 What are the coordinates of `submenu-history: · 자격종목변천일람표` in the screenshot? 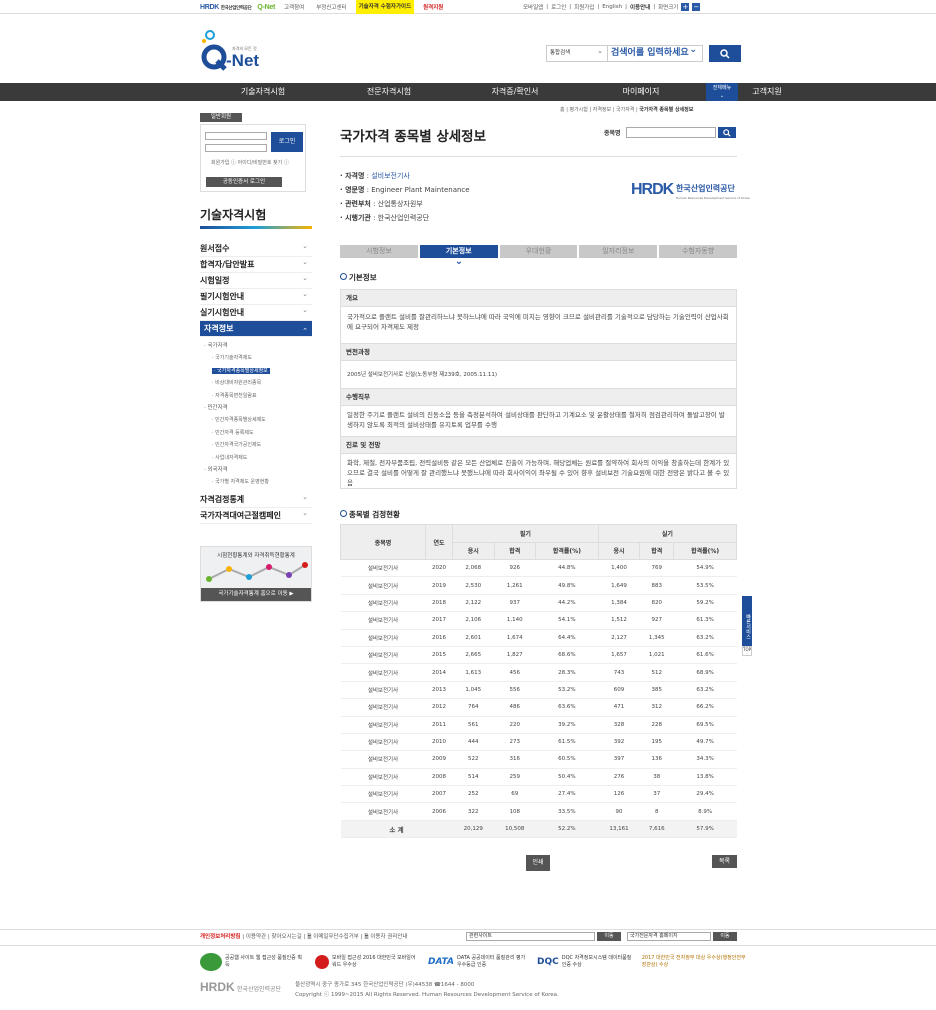 It's located at (258, 396).